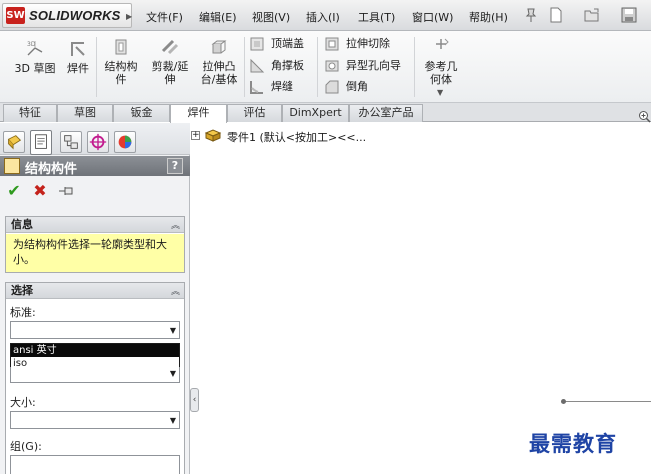  What do you see at coordinates (26, 446) in the screenshot?
I see `groups-label: 组(G):` at bounding box center [26, 446].